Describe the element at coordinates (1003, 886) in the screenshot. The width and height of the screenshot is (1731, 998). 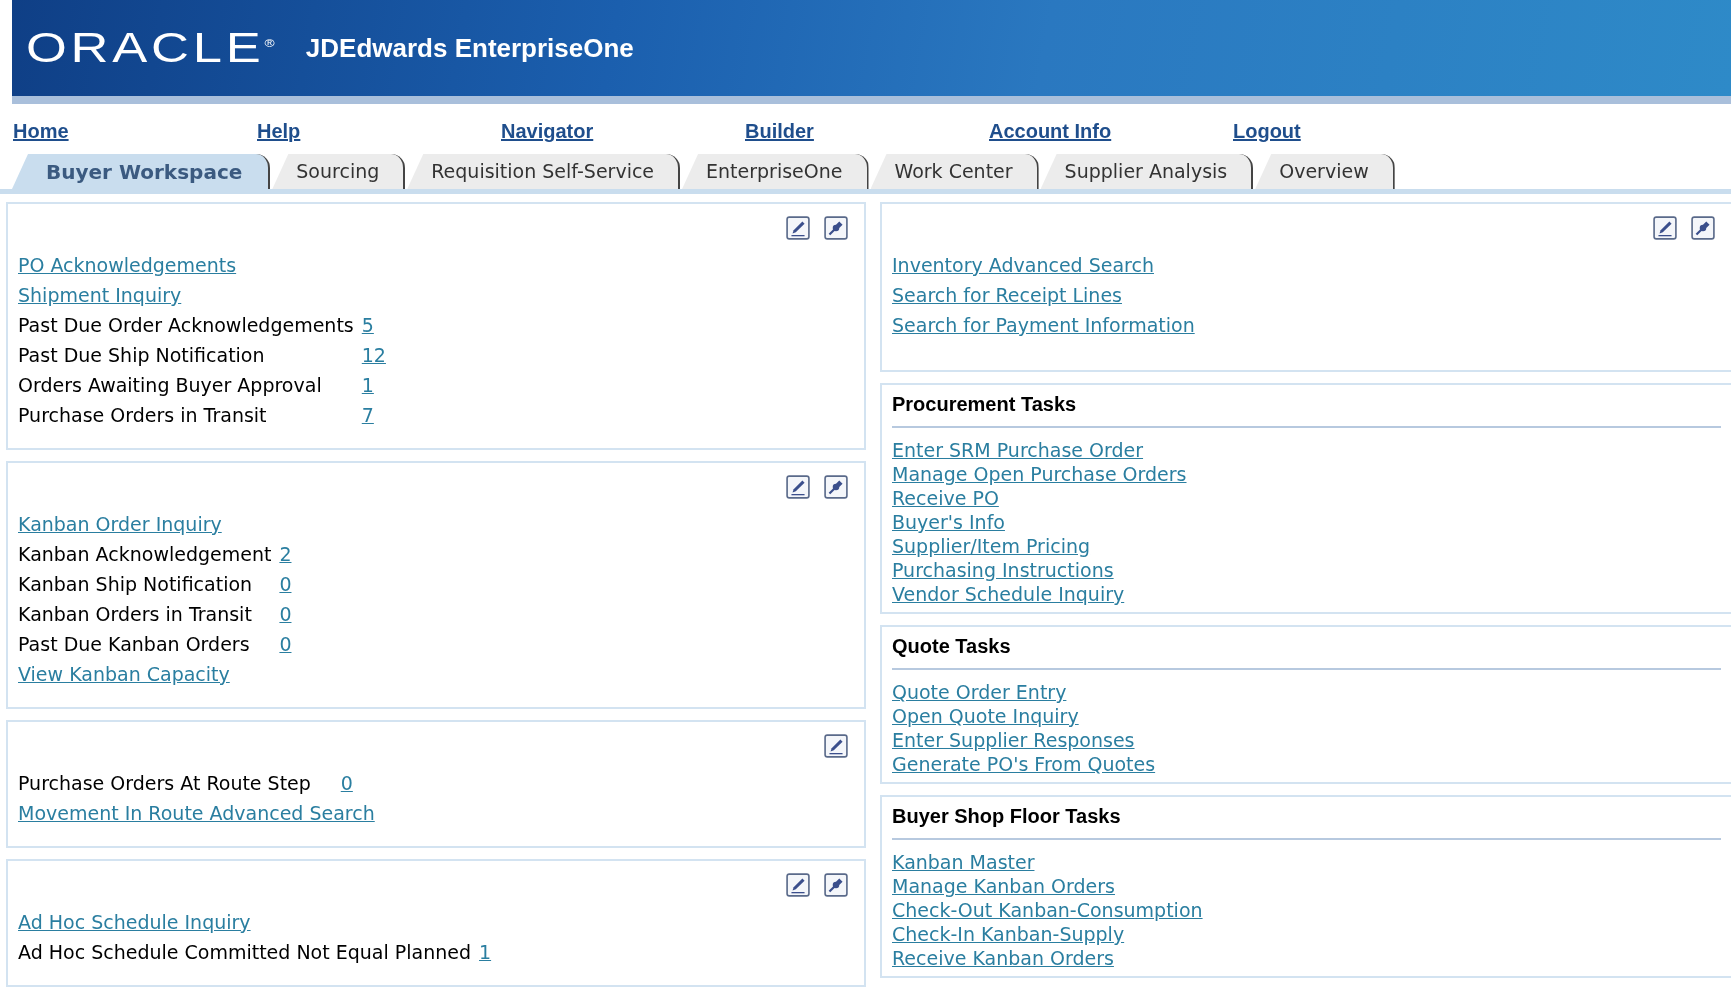
I see `task-link: Manage Kanban Orders` at that location.